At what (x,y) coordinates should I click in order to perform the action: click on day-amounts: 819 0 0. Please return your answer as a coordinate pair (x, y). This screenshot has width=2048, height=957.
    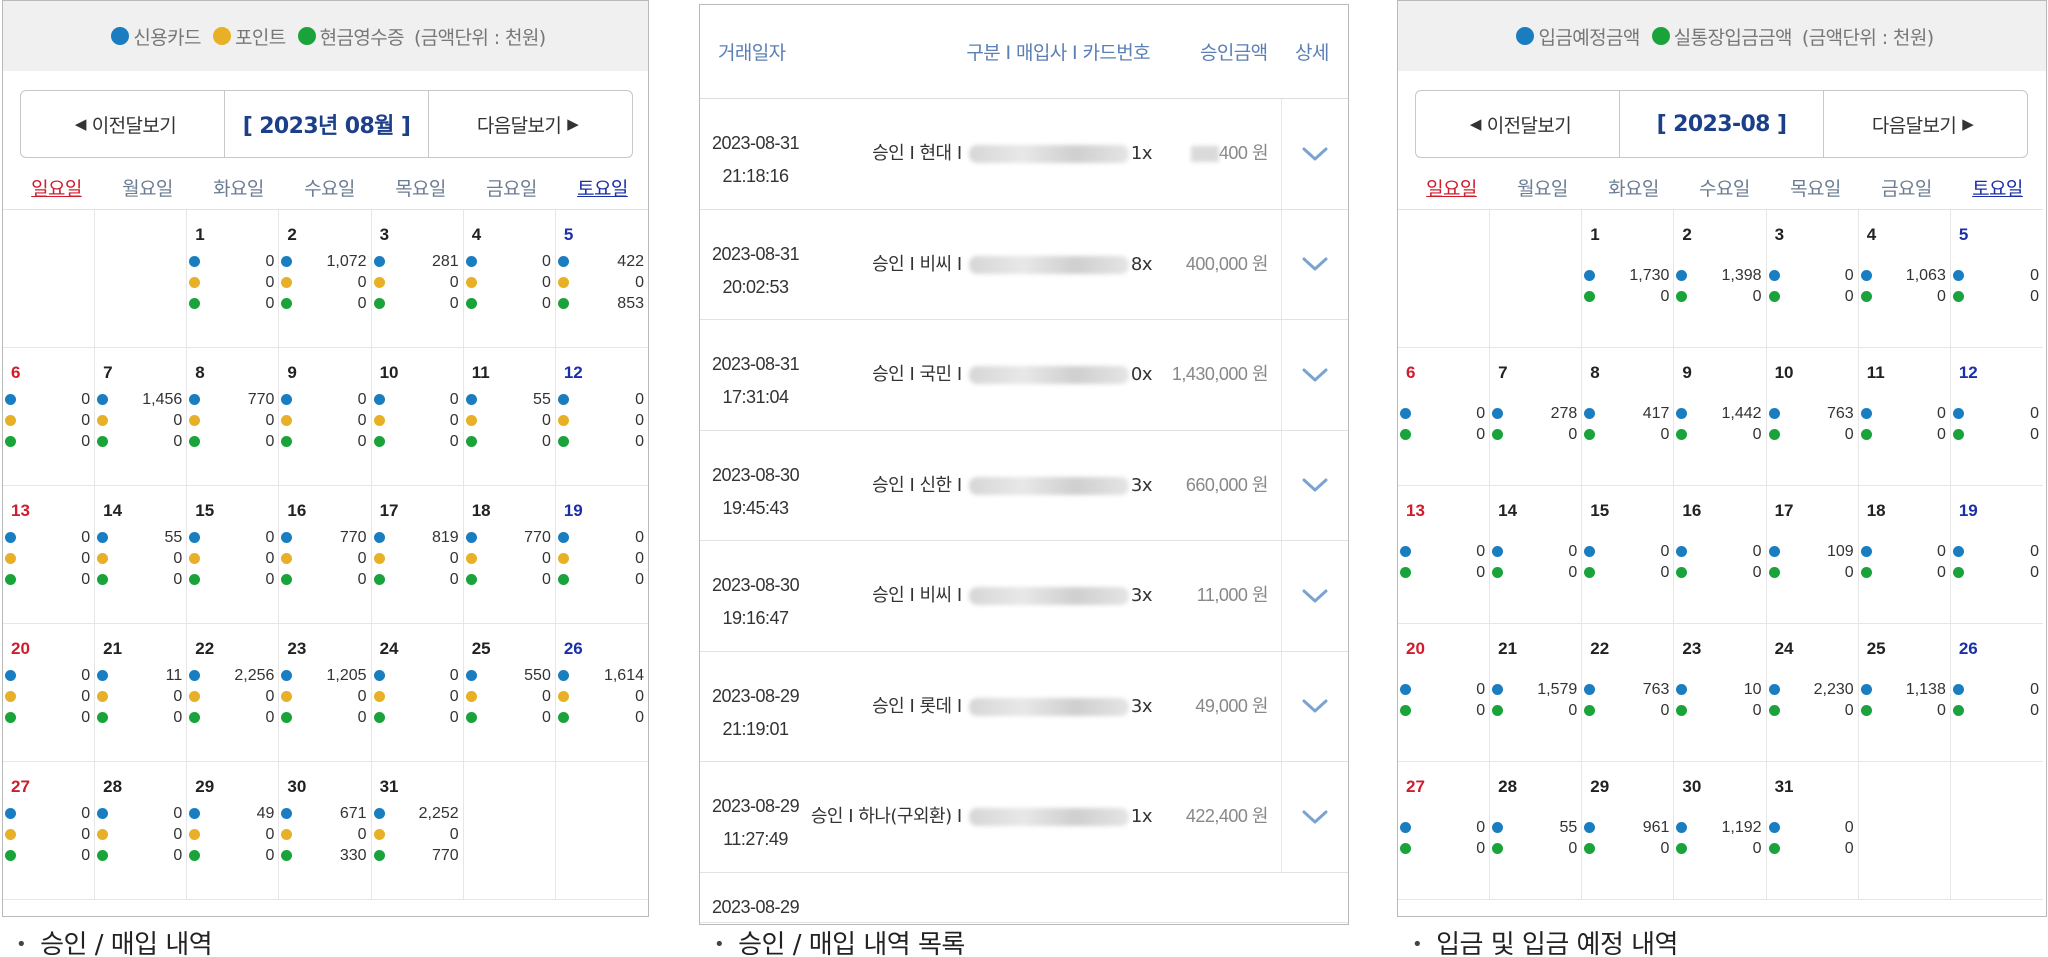
    Looking at the image, I should click on (416, 558).